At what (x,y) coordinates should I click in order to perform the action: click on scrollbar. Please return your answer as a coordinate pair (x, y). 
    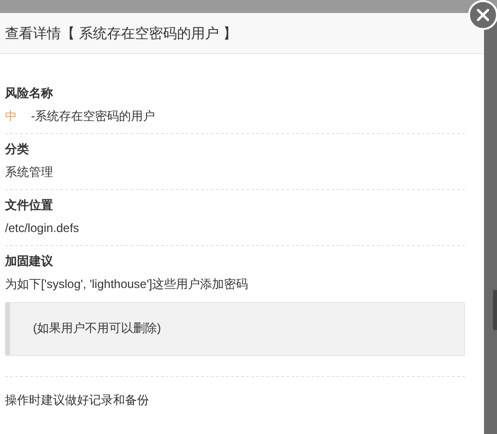
    Looking at the image, I should click on (495, 310).